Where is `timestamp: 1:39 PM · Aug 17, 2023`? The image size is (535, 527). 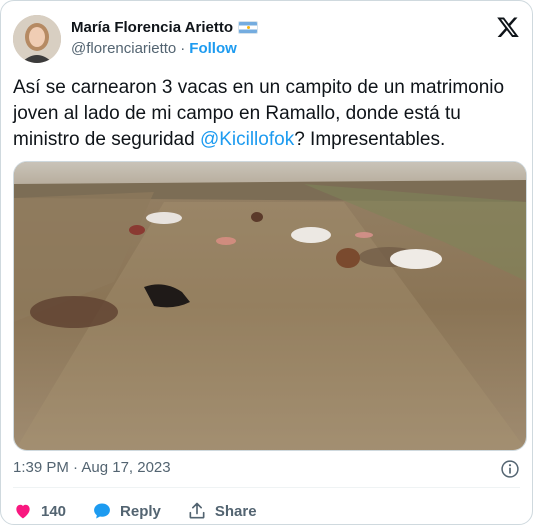
timestamp: 1:39 PM · Aug 17, 2023 is located at coordinates (92, 467).